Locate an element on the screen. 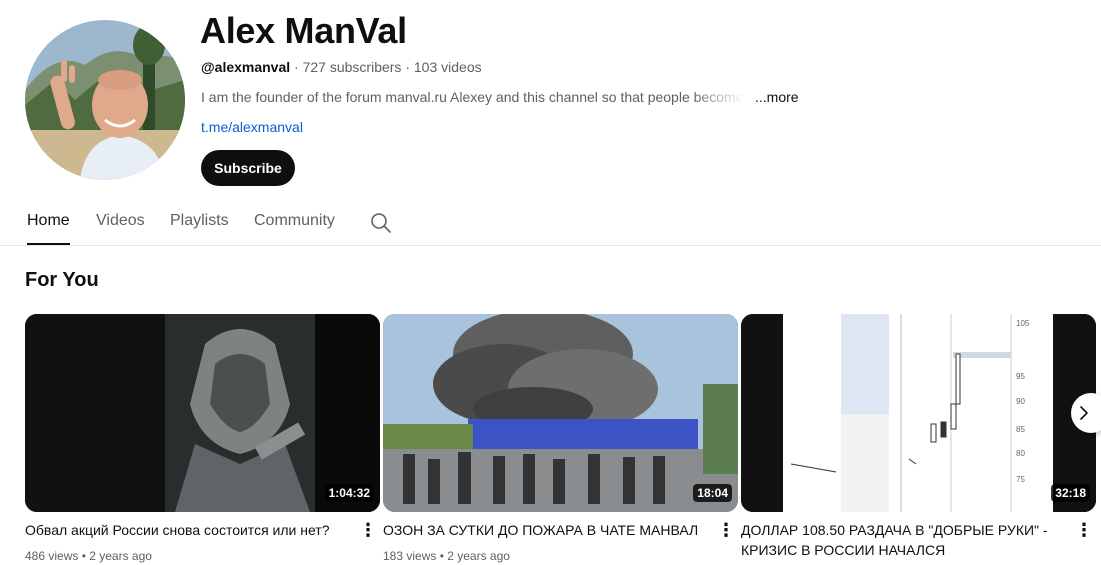 The image size is (1101, 565). video-duration: 18:04 is located at coordinates (712, 493).